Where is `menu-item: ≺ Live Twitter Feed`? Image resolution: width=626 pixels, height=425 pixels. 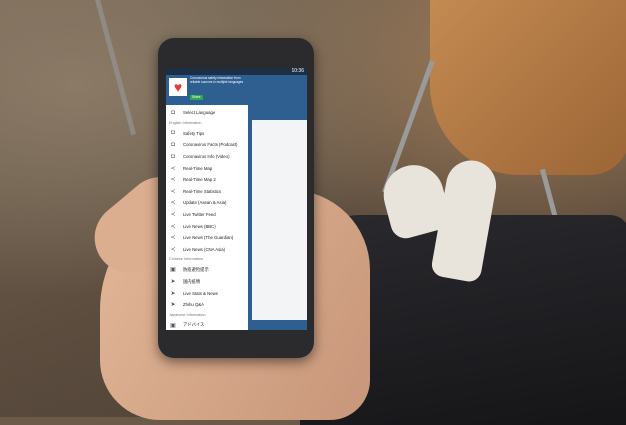
menu-item: ≺ Live Twitter Feed is located at coordinates (207, 215).